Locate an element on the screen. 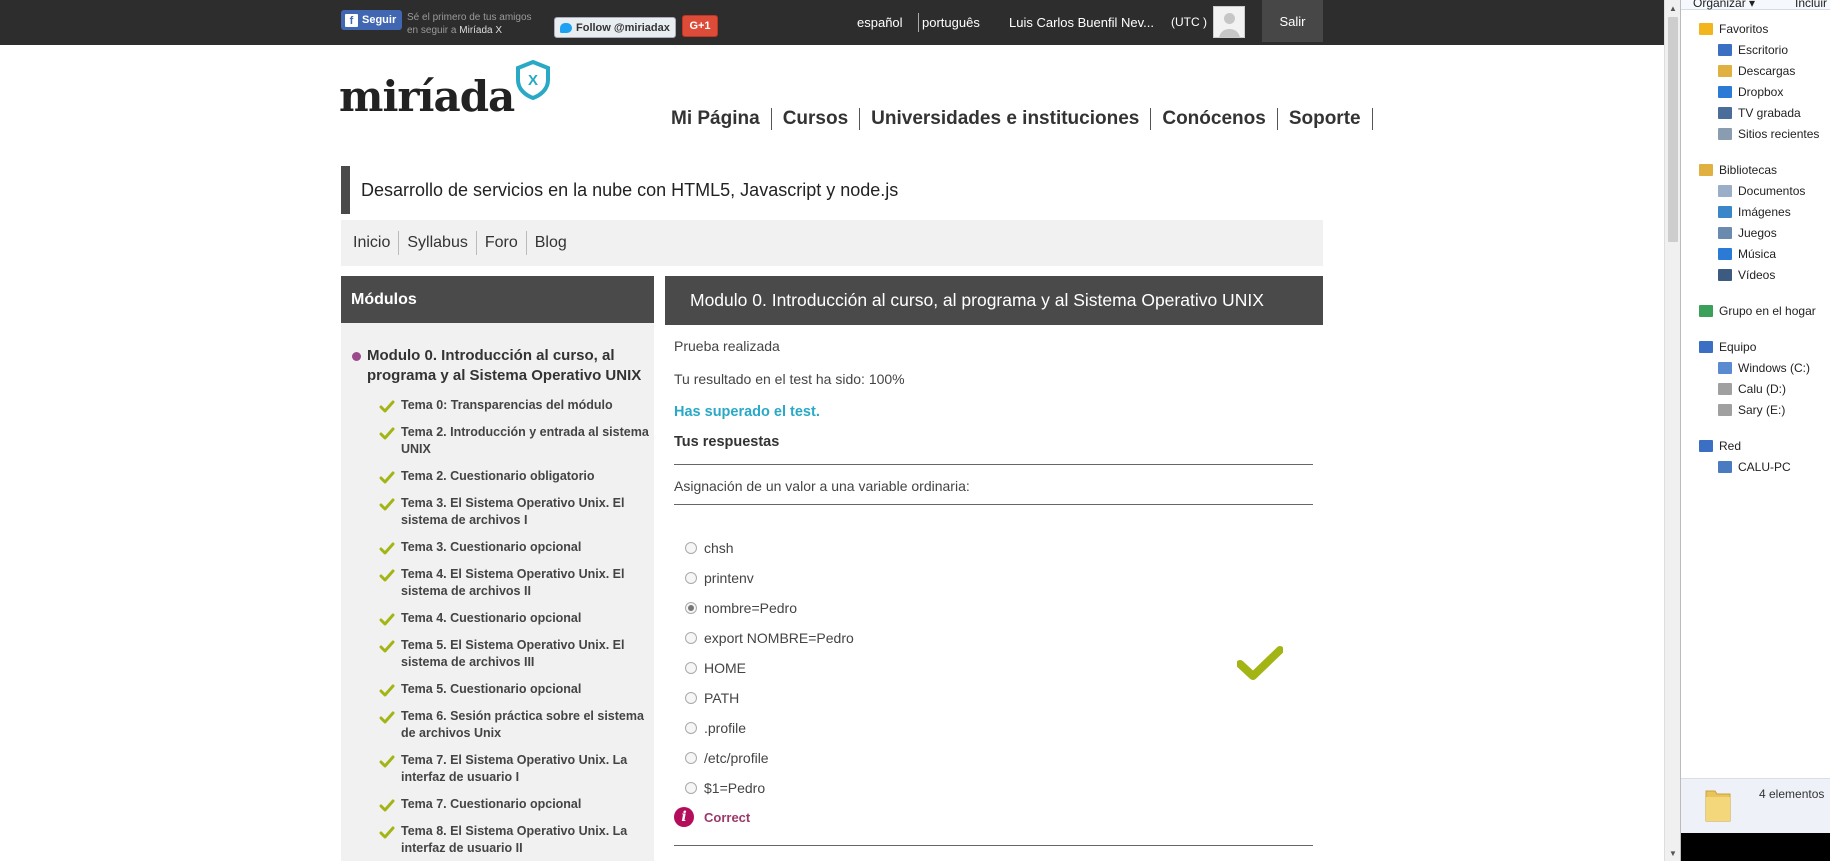  computer-group-icon is located at coordinates (1706, 346).